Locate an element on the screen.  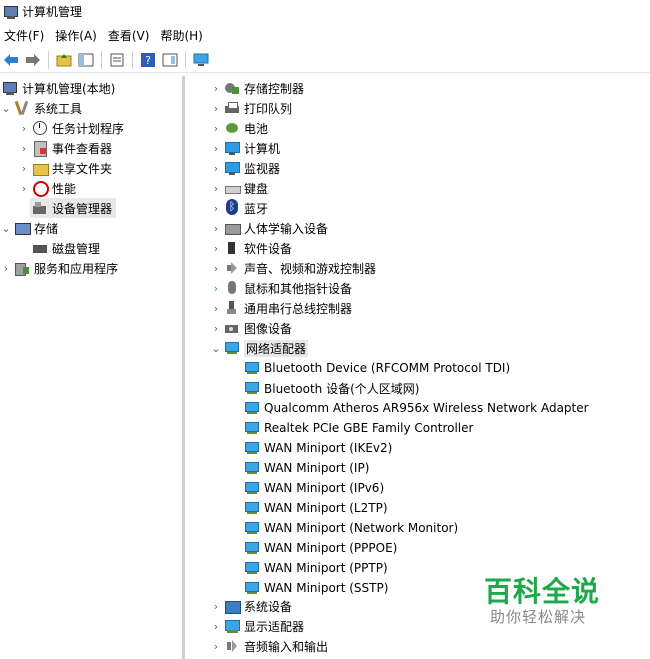
device-category-network-adapters: ⌄ 网络适配器 is located at coordinates (259, 348).